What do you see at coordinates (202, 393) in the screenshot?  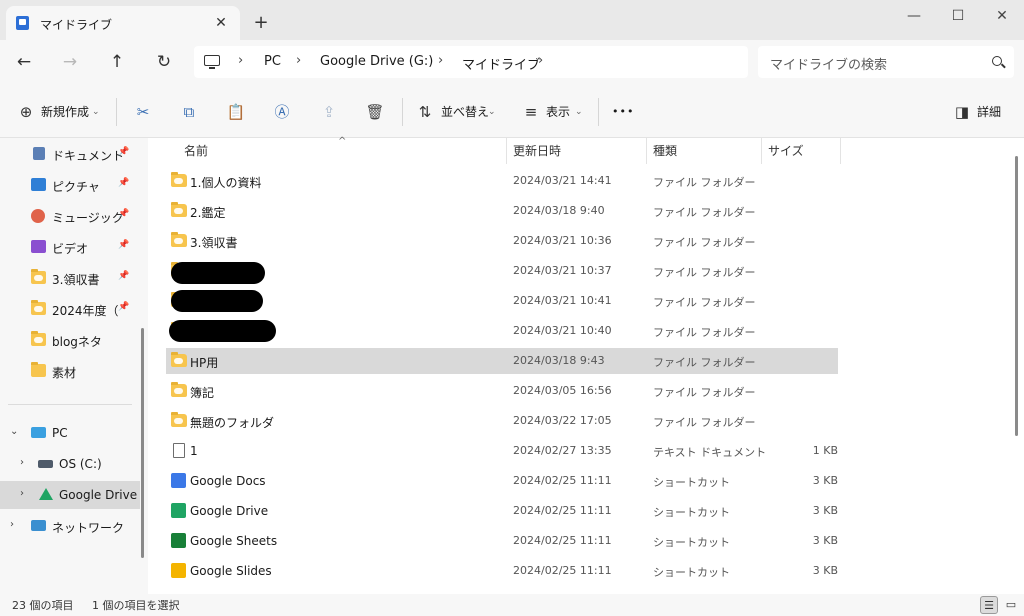 I see `file-name: 簿記` at bounding box center [202, 393].